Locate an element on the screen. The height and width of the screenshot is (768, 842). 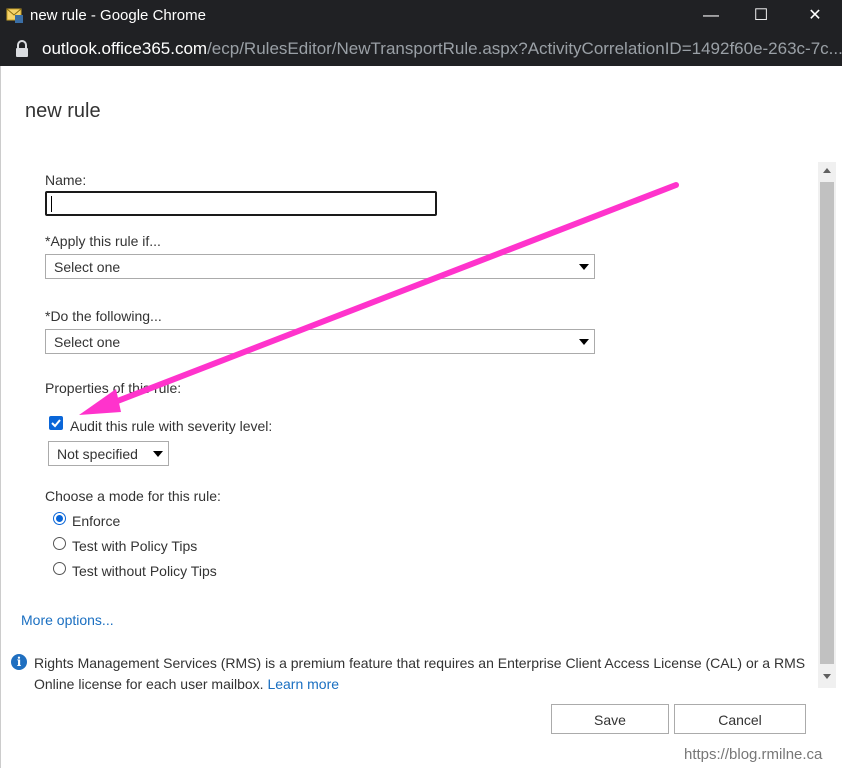
page-title: new rule is located at coordinates (63, 111).